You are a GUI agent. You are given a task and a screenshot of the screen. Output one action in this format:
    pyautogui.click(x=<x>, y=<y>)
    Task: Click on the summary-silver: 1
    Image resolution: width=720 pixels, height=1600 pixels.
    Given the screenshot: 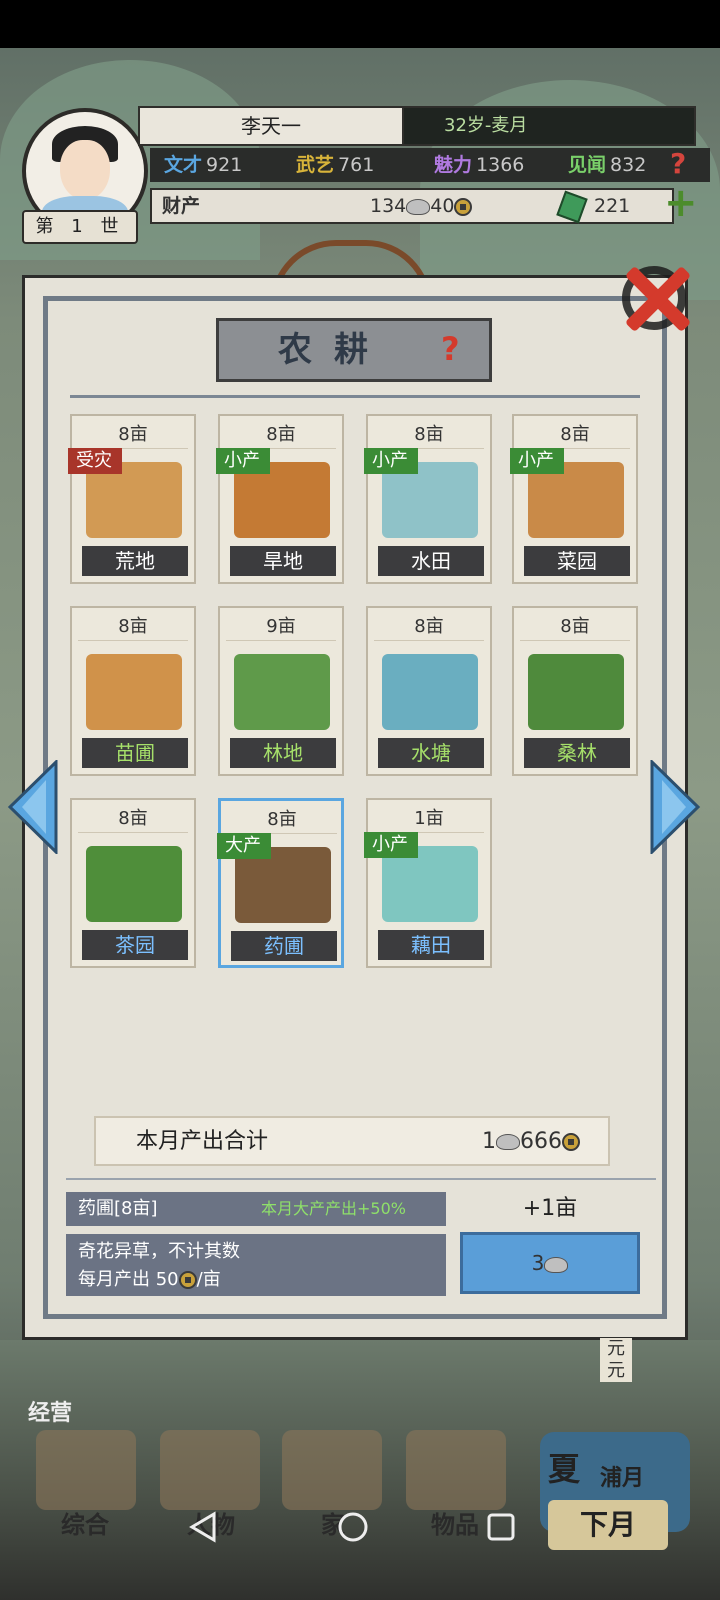 What is the action you would take?
    pyautogui.click(x=489, y=1141)
    